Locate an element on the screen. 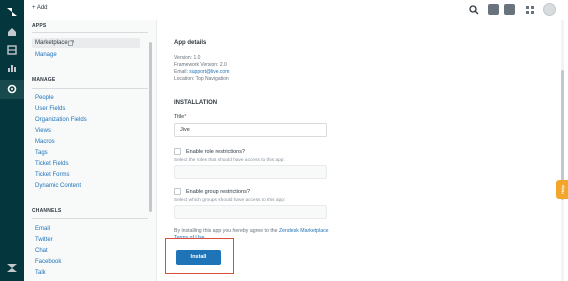 The height and width of the screenshot is (281, 568). section-title-apps: APPS is located at coordinates (39, 26).